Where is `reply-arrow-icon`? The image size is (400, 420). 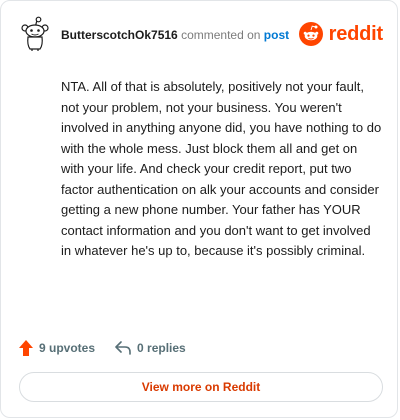
reply-arrow-icon is located at coordinates (123, 348).